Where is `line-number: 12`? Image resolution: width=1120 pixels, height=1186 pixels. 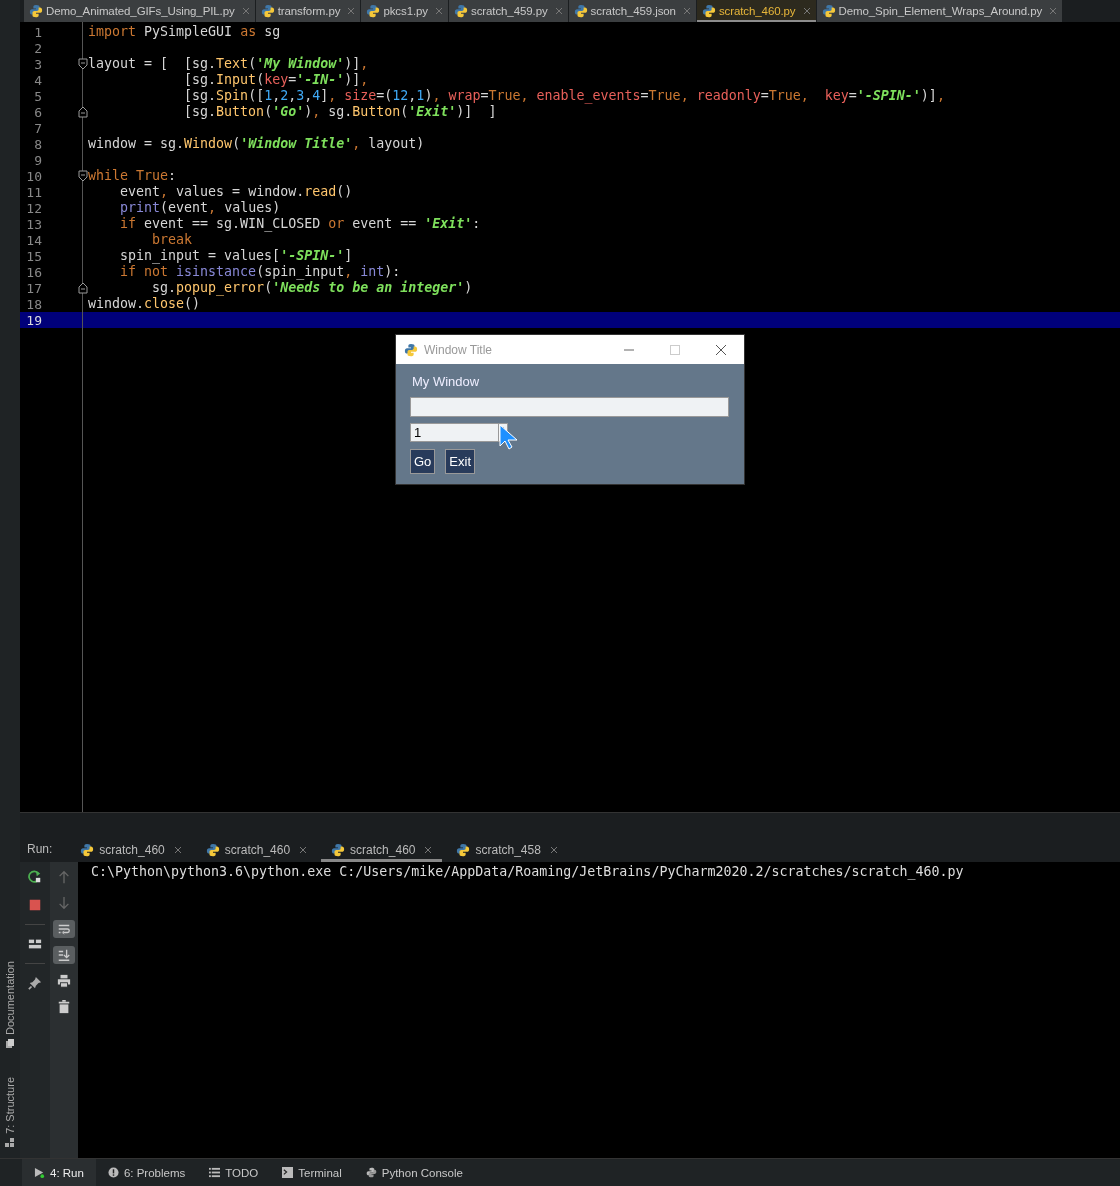
line-number: 12 is located at coordinates (33, 208).